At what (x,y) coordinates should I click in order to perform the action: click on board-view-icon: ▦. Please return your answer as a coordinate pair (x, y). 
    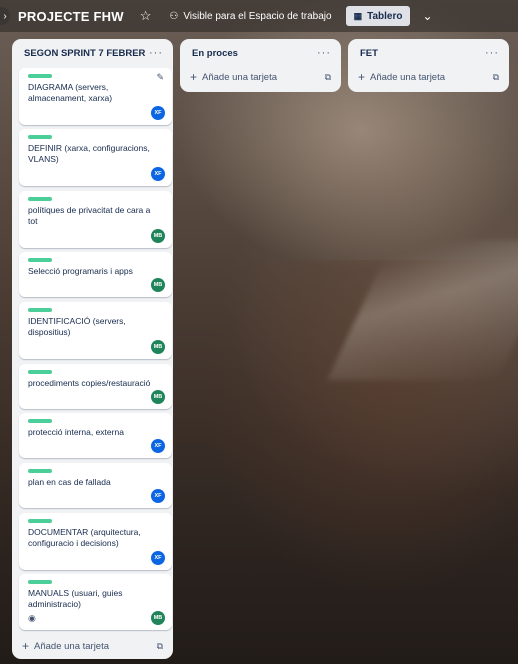
    Looking at the image, I should click on (358, 15).